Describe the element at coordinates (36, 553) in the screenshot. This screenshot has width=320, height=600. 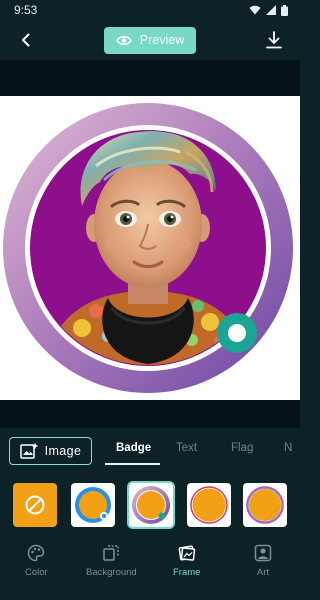
I see `palette-icon` at that location.